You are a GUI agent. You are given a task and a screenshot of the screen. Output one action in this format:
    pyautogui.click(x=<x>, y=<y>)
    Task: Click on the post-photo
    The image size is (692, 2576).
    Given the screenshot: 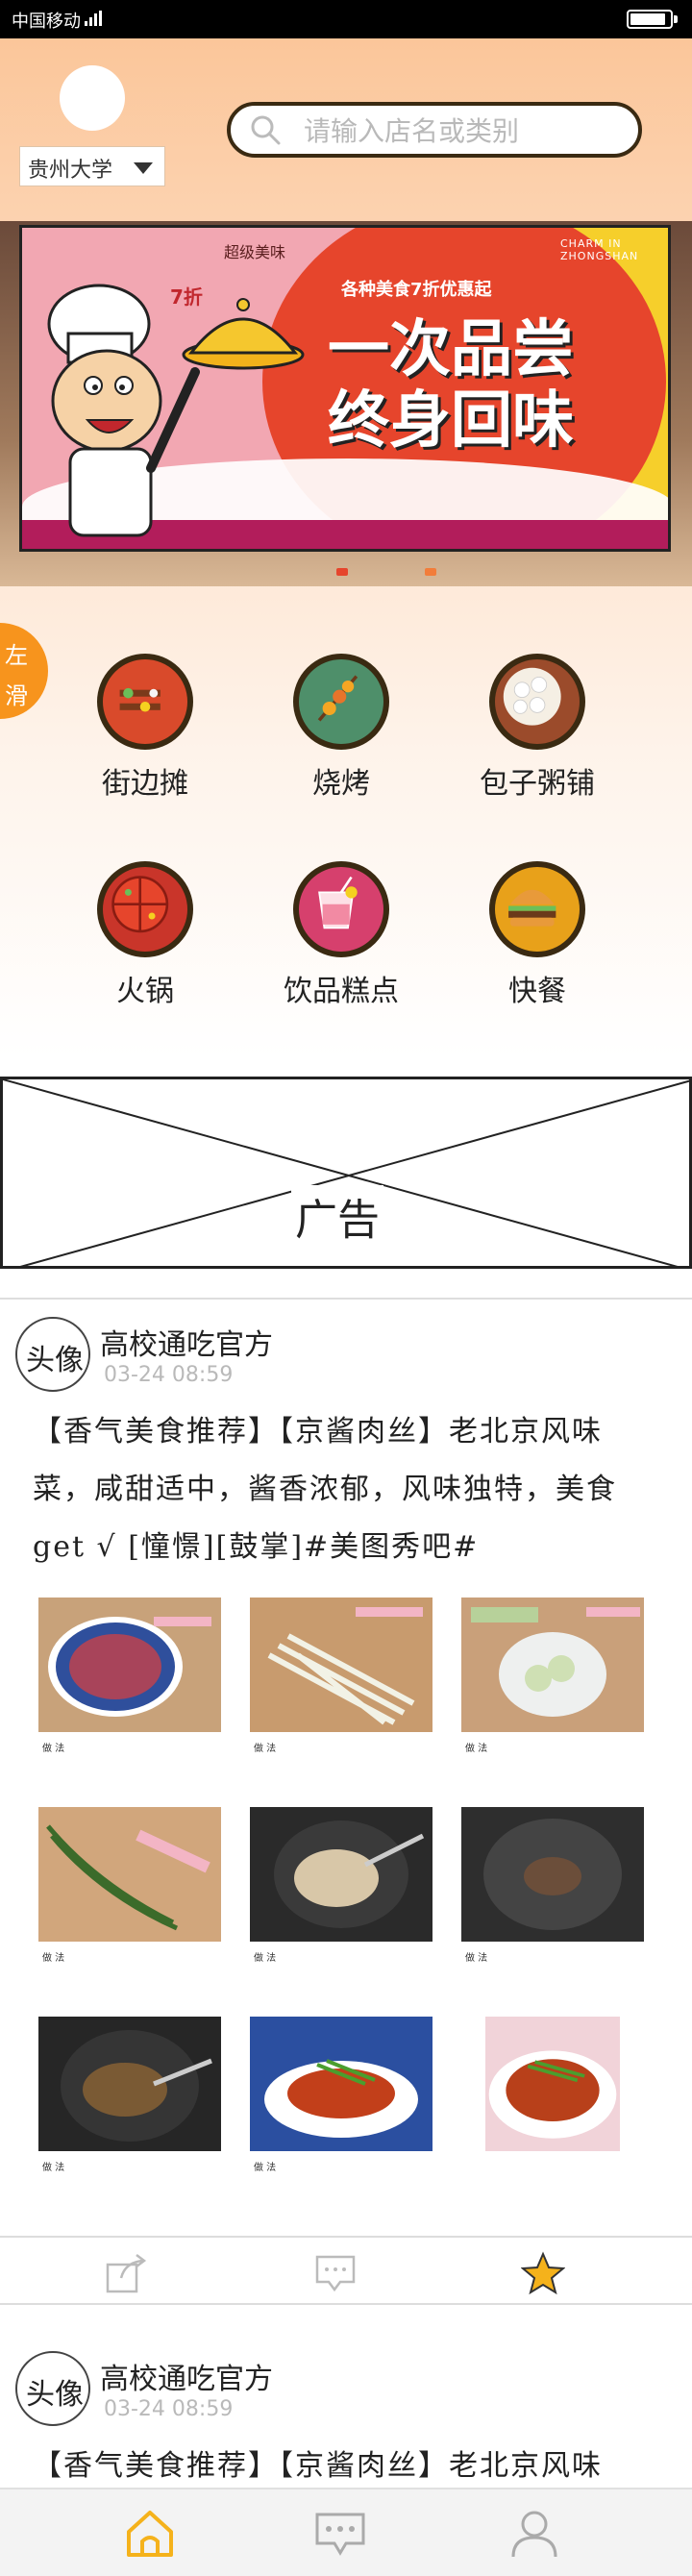 What is the action you would take?
    pyautogui.click(x=552, y=2108)
    